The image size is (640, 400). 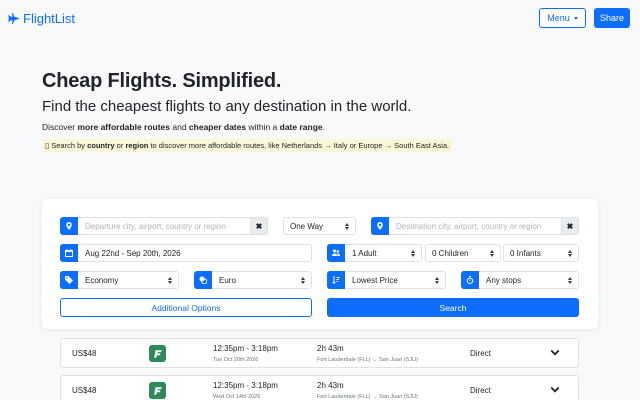 I want to click on trip-type-value: One Way, so click(x=307, y=226).